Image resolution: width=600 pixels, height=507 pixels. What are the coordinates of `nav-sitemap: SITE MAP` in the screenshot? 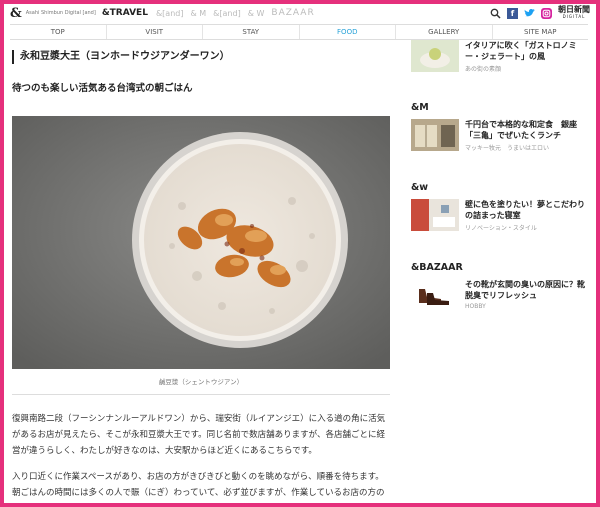 It's located at (540, 32).